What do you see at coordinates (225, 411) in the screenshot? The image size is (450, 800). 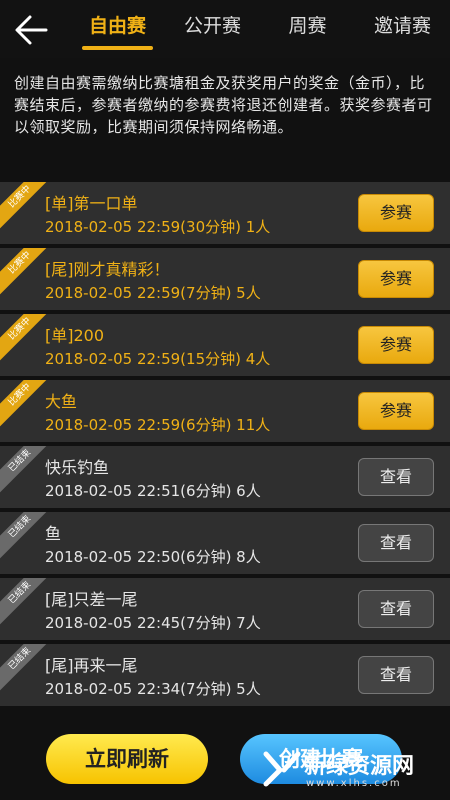 I see `match-row: 比赛中 大鱼 2018-02-05 22:59(6分钟) 11人 参赛` at bounding box center [225, 411].